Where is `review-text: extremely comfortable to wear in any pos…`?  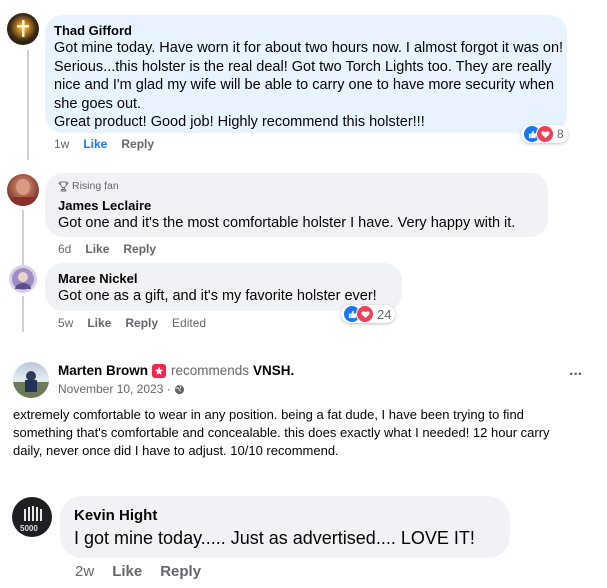
review-text: extremely comfortable to wear in any pos… is located at coordinates (281, 433).